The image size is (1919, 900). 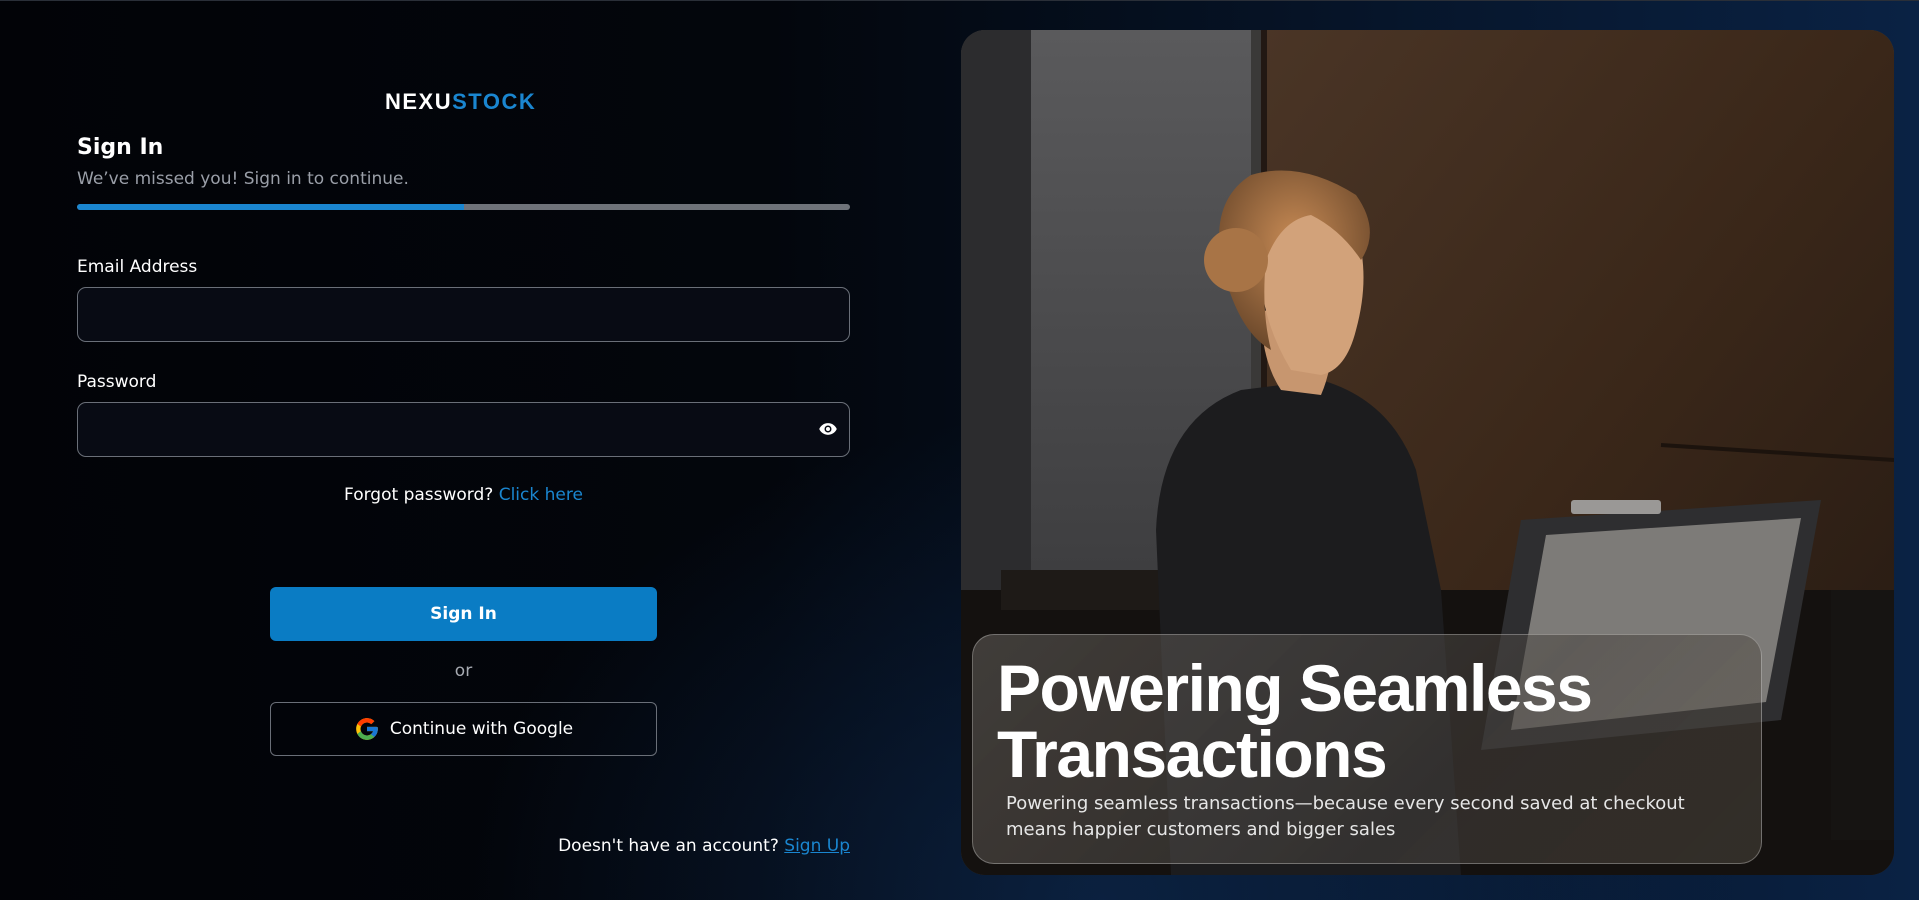 I want to click on or-divider: or, so click(x=463, y=671).